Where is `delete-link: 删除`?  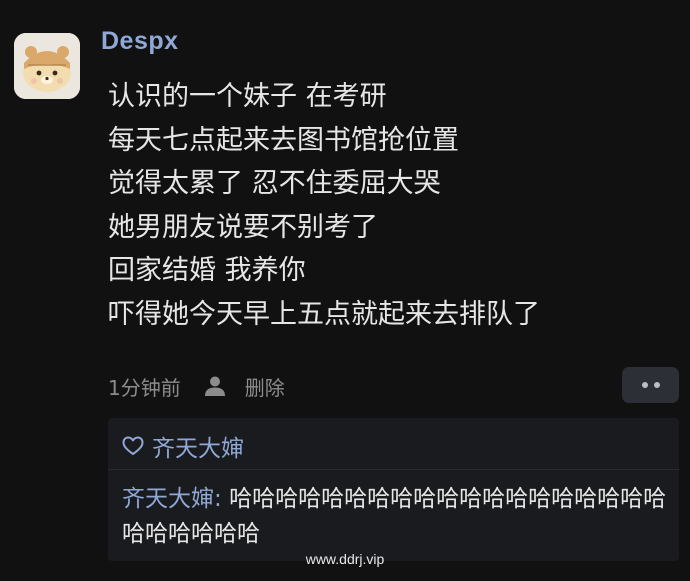 delete-link: 删除 is located at coordinates (265, 386).